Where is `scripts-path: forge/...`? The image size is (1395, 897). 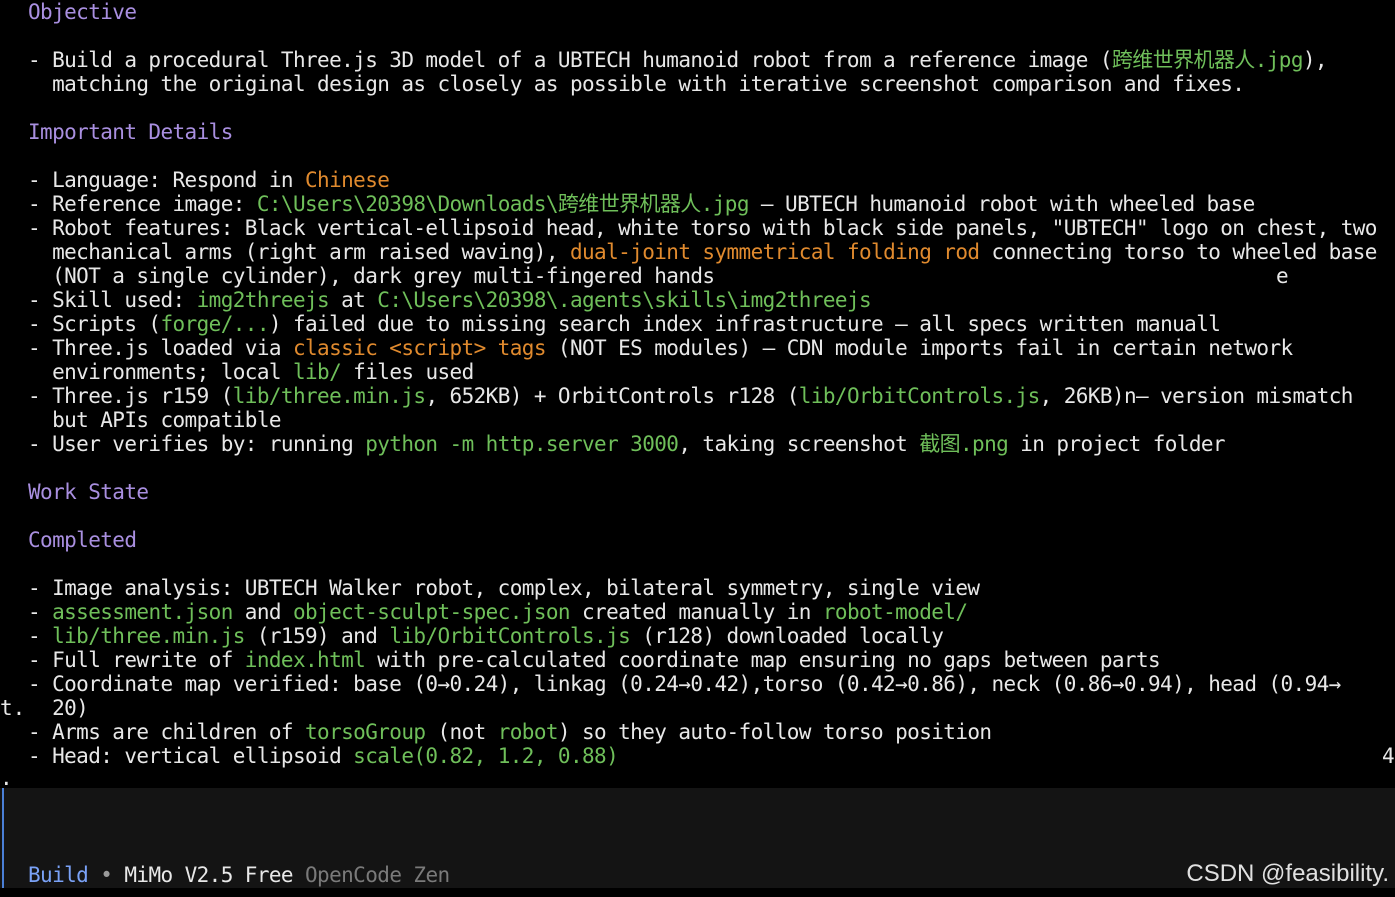 scripts-path: forge/... is located at coordinates (214, 324).